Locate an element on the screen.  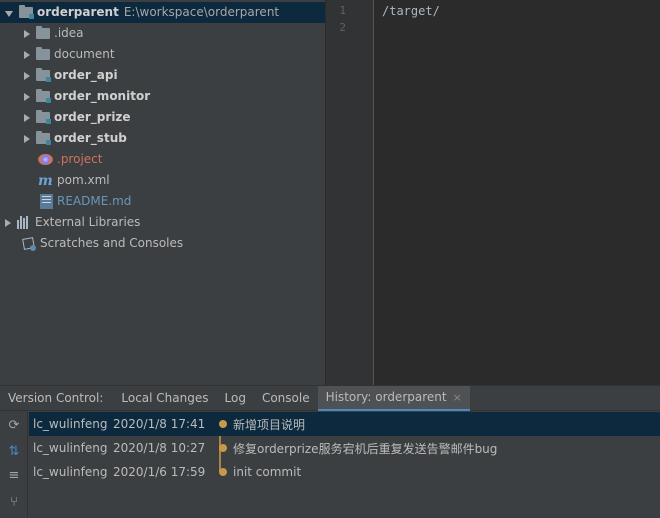
history-row: lc_wulinfeng 2020/1/6 17:59 init commit is located at coordinates (344, 472).